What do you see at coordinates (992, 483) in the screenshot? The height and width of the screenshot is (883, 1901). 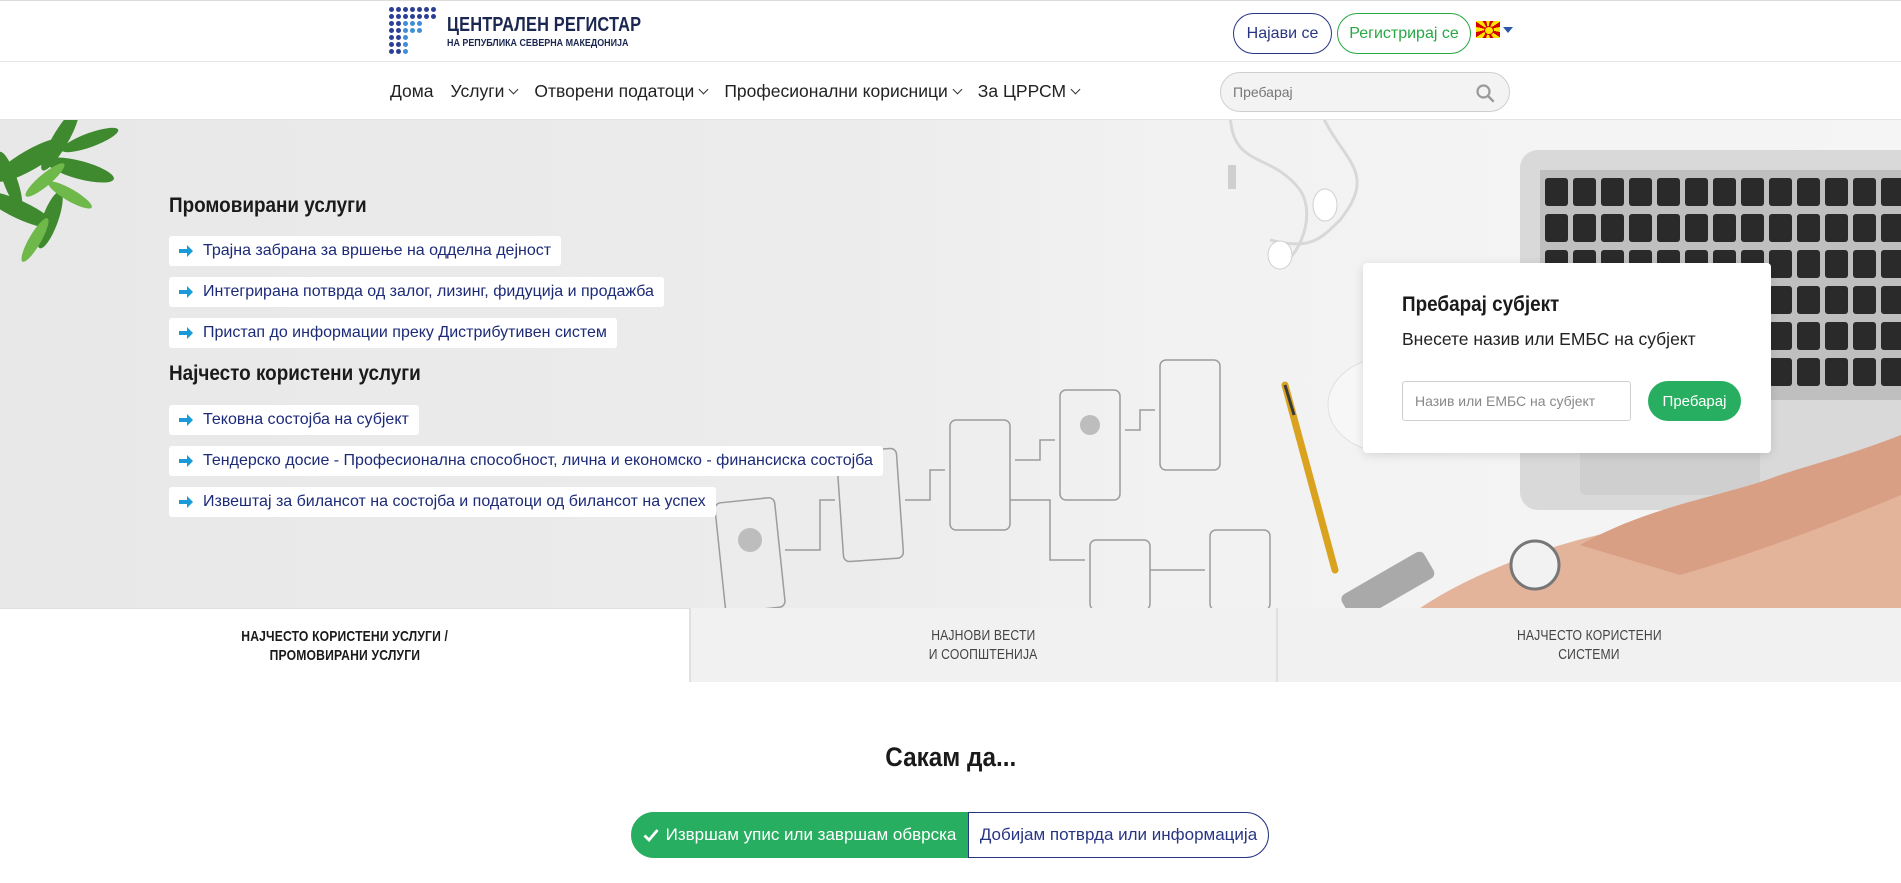 I see `wireframe-sketch-decoration` at bounding box center [992, 483].